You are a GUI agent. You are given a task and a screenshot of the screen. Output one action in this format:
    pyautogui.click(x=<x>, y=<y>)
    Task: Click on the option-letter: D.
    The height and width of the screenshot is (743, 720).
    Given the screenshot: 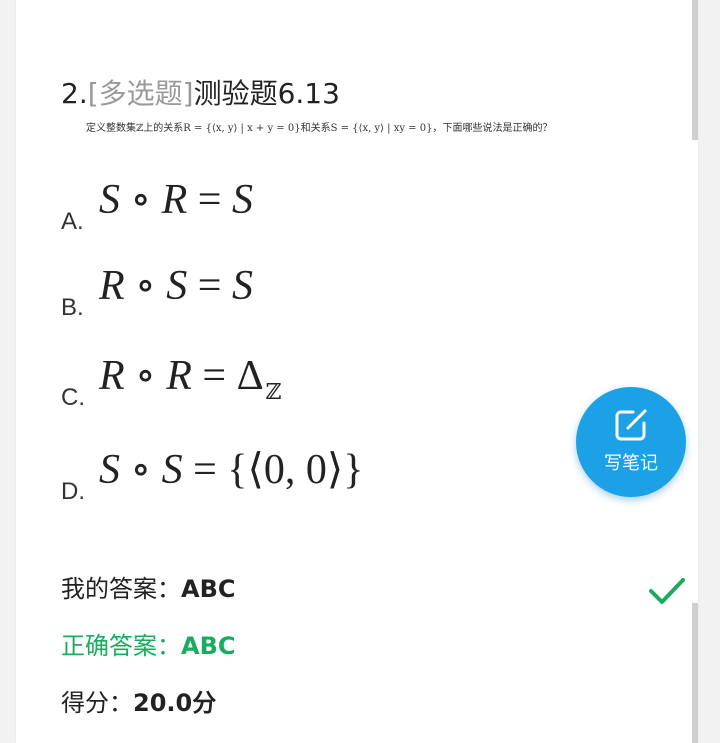 What is the action you would take?
    pyautogui.click(x=73, y=491)
    